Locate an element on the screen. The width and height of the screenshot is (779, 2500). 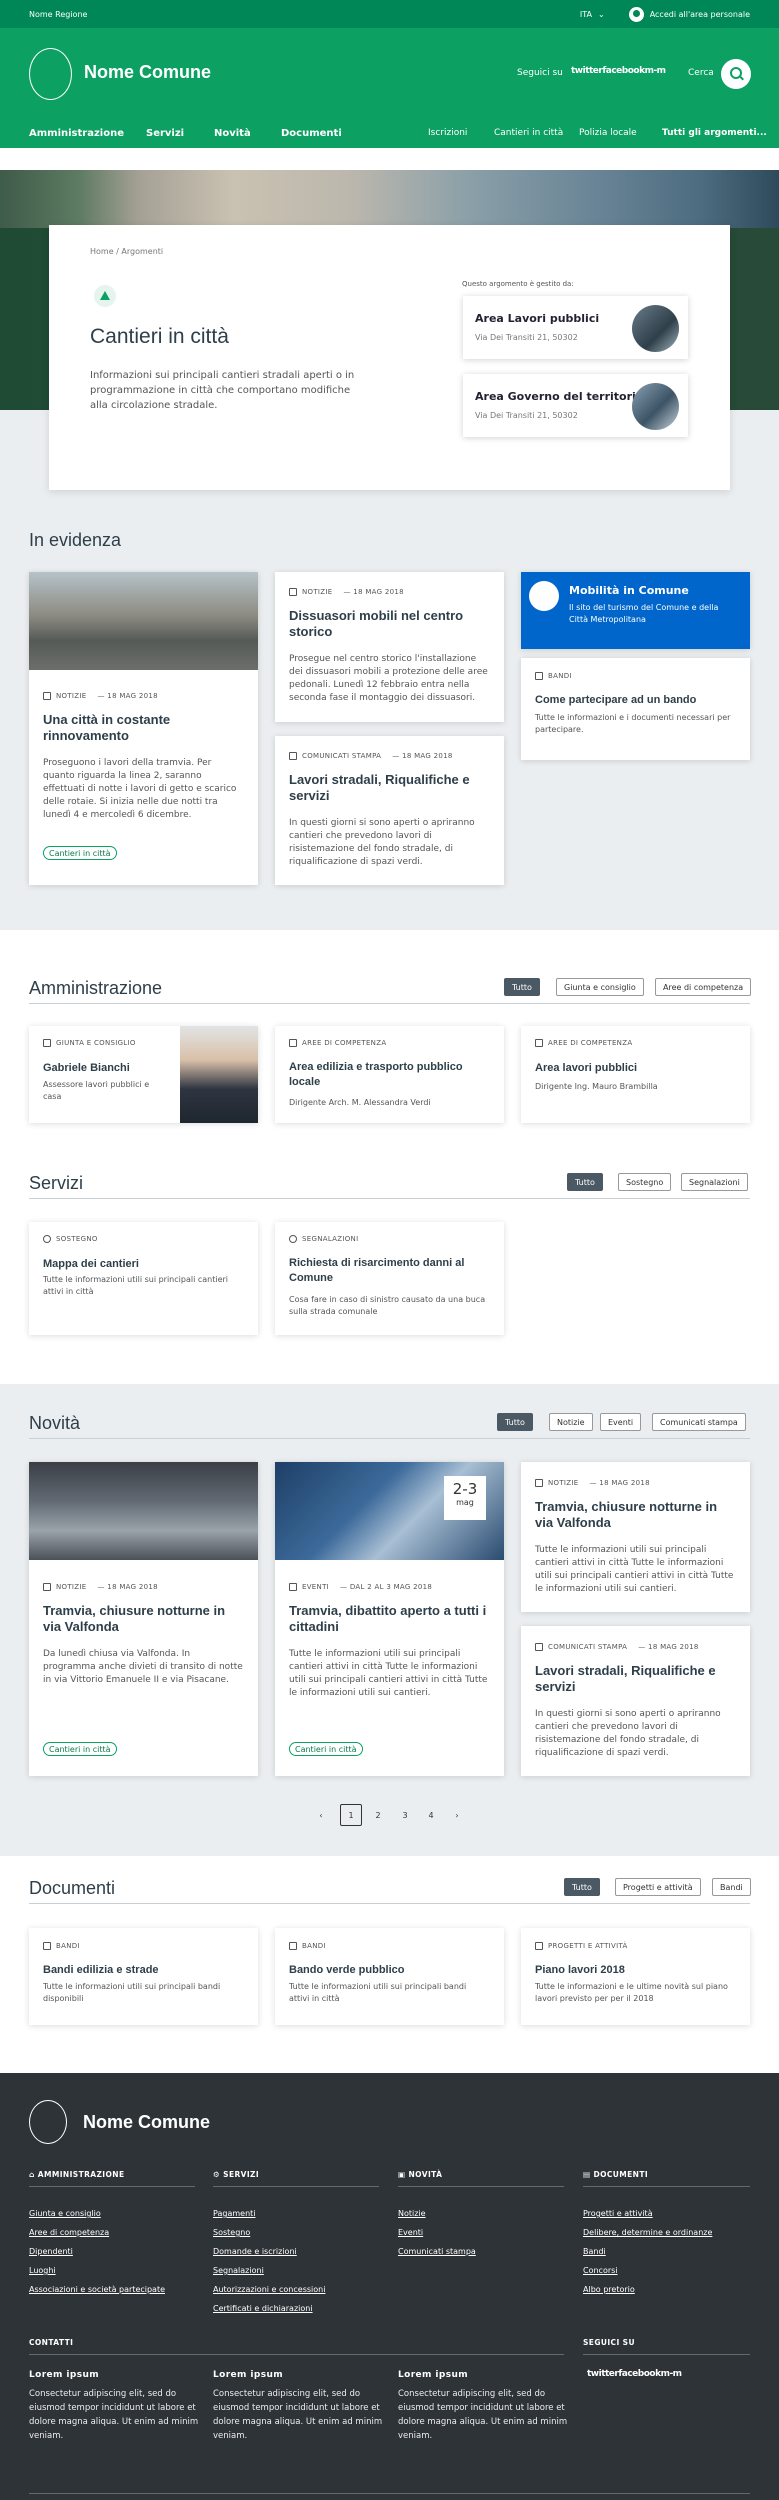
footer-link: Pagamenti is located at coordinates (234, 2213).